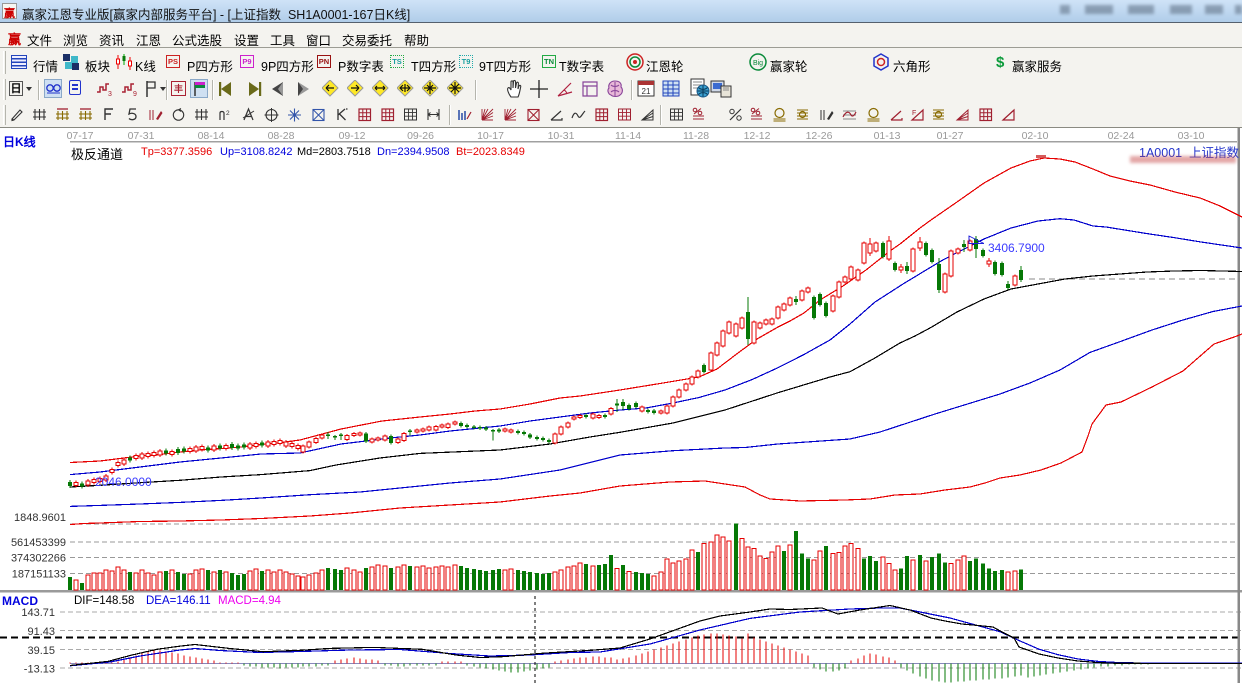 The image size is (1242, 683). What do you see at coordinates (352, 136) in the screenshot?
I see `svg-text: 09-12` at bounding box center [352, 136].